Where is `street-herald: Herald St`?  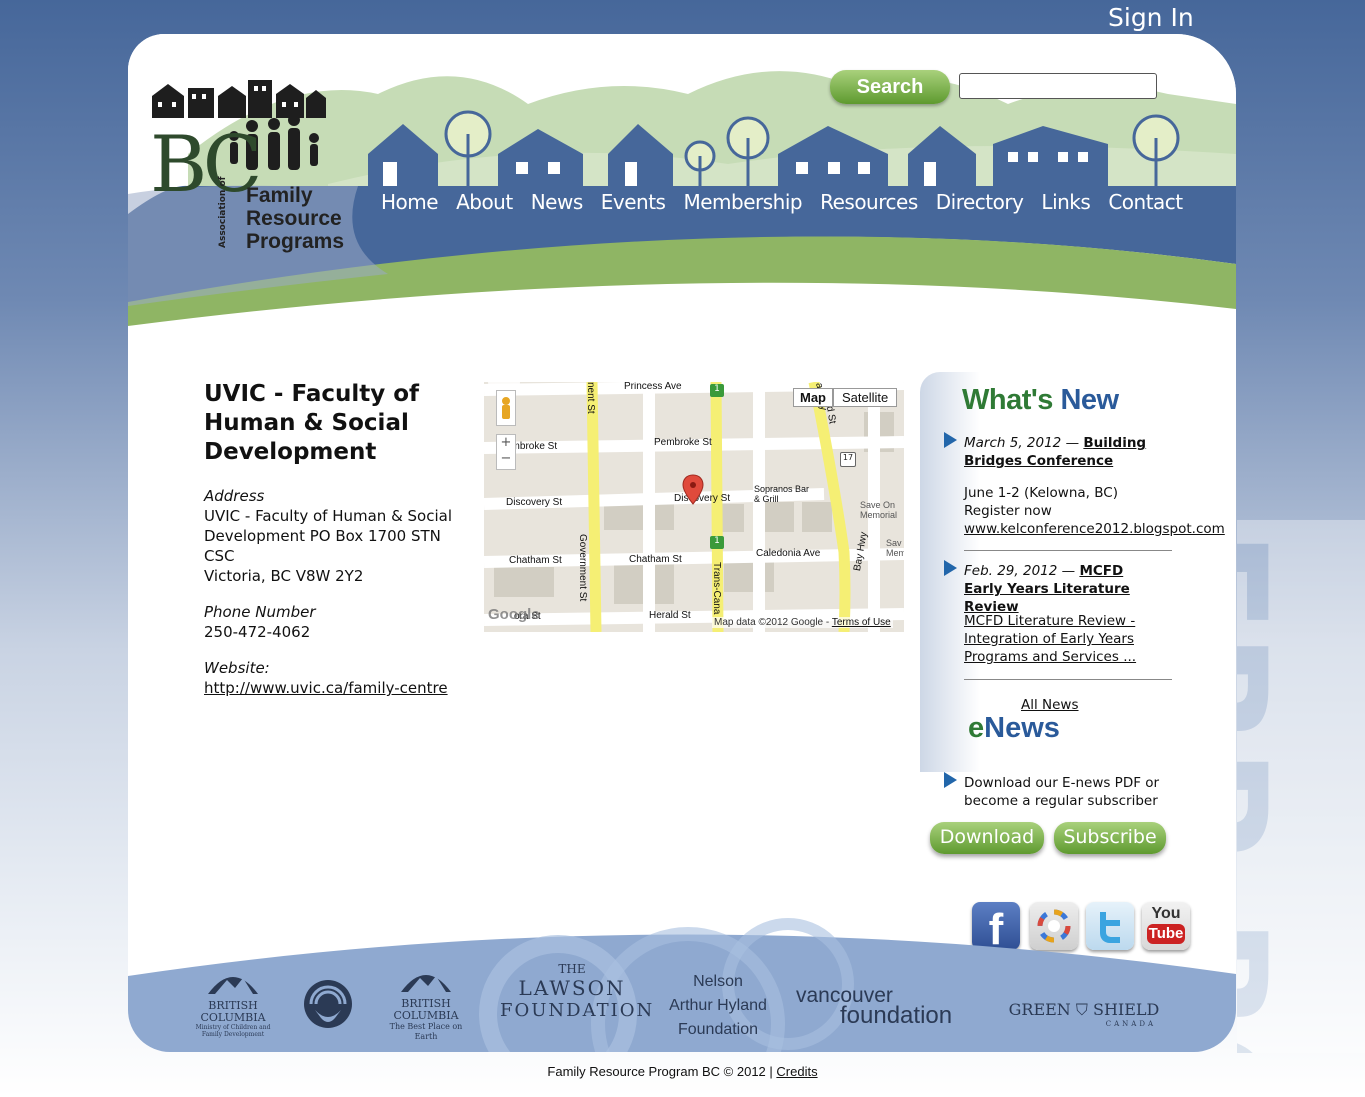
street-herald: Herald St is located at coordinates (670, 615).